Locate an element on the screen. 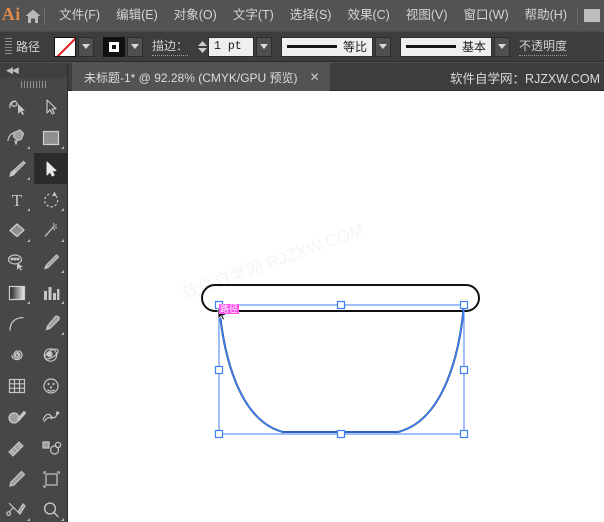 Image resolution: width=604 pixels, height=522 pixels. selection-handles is located at coordinates (341, 369).